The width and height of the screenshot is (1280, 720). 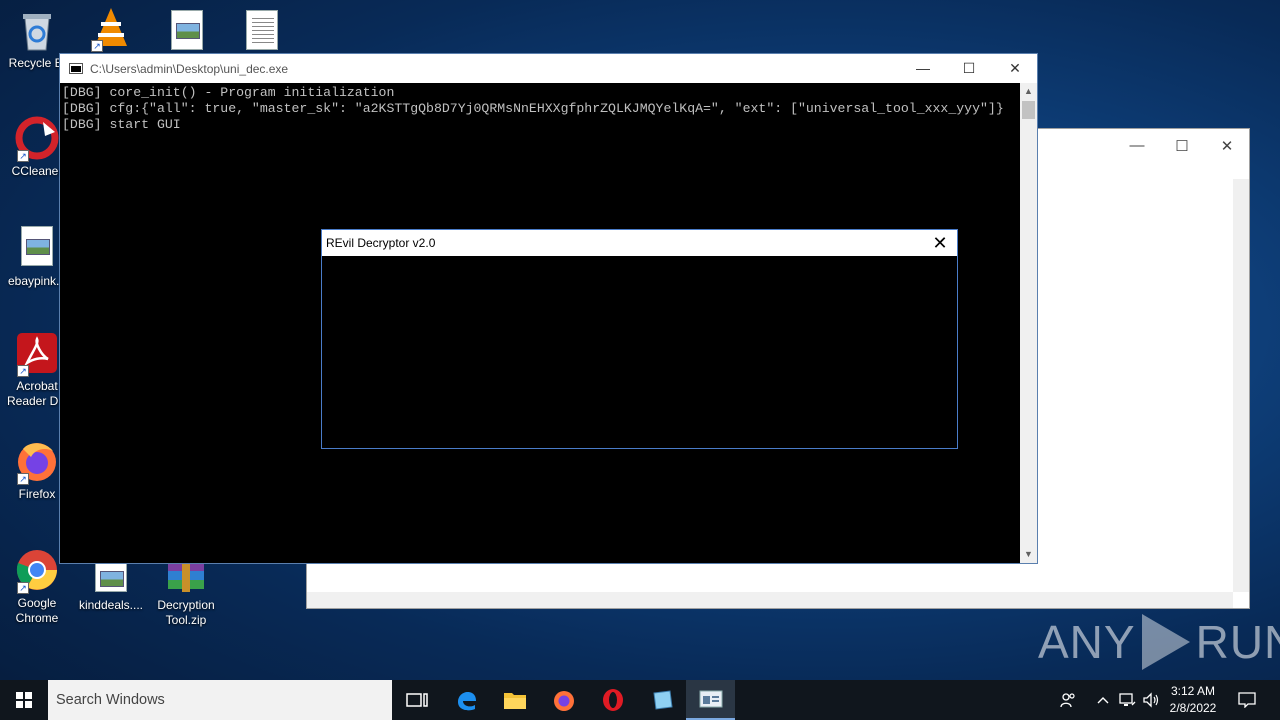 What do you see at coordinates (465, 700) in the screenshot?
I see `edge-icon` at bounding box center [465, 700].